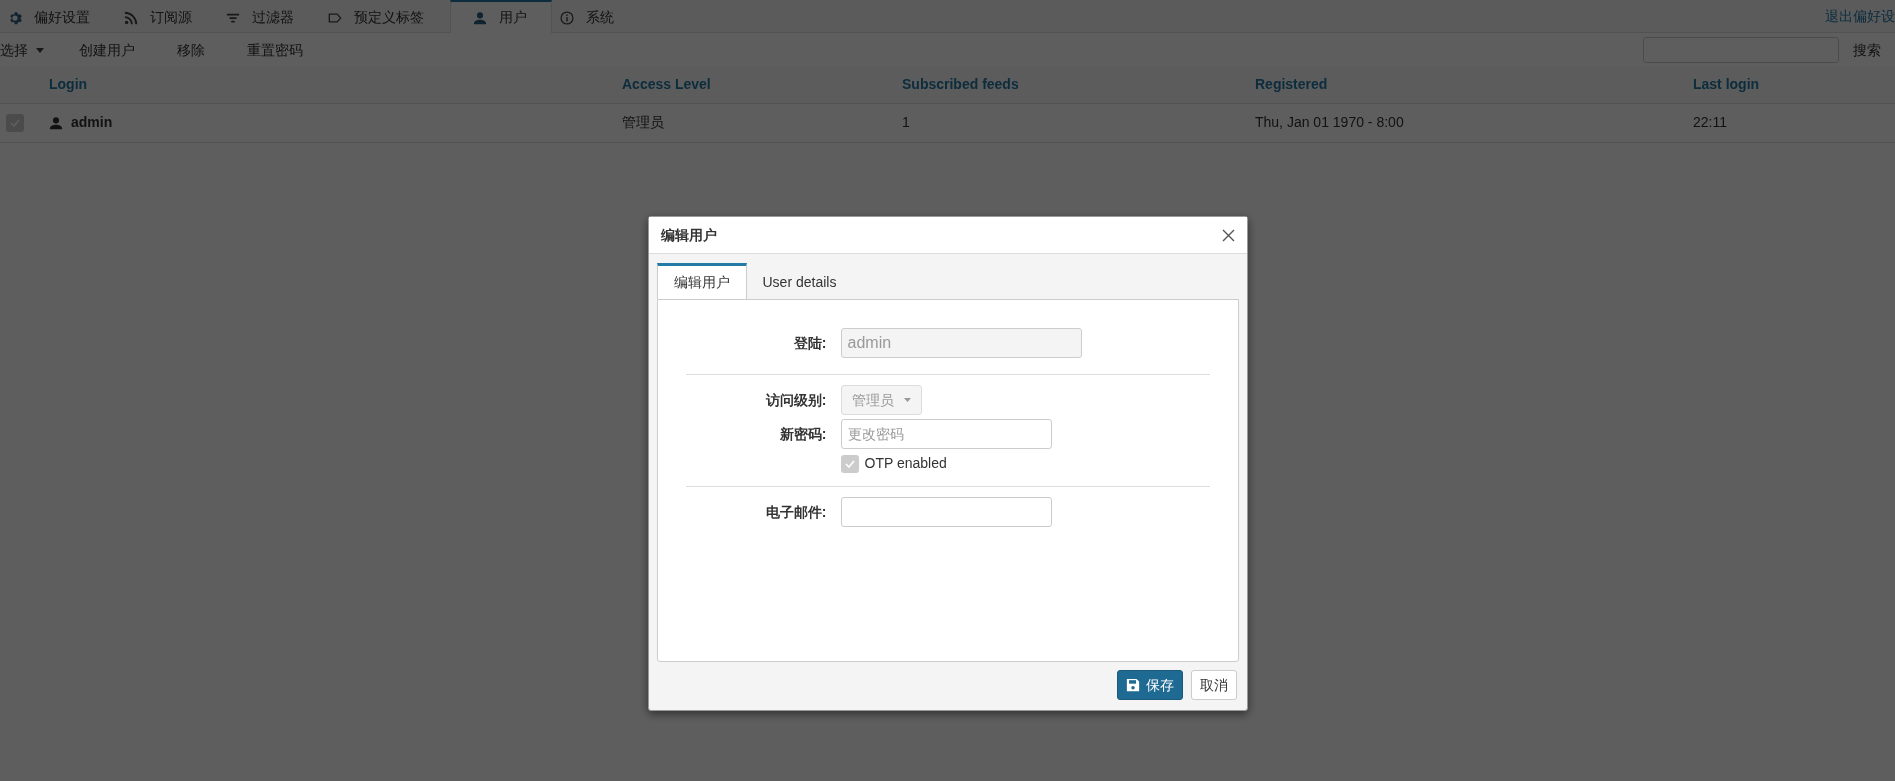 This screenshot has width=1895, height=781. I want to click on label-icon, so click(335, 17).